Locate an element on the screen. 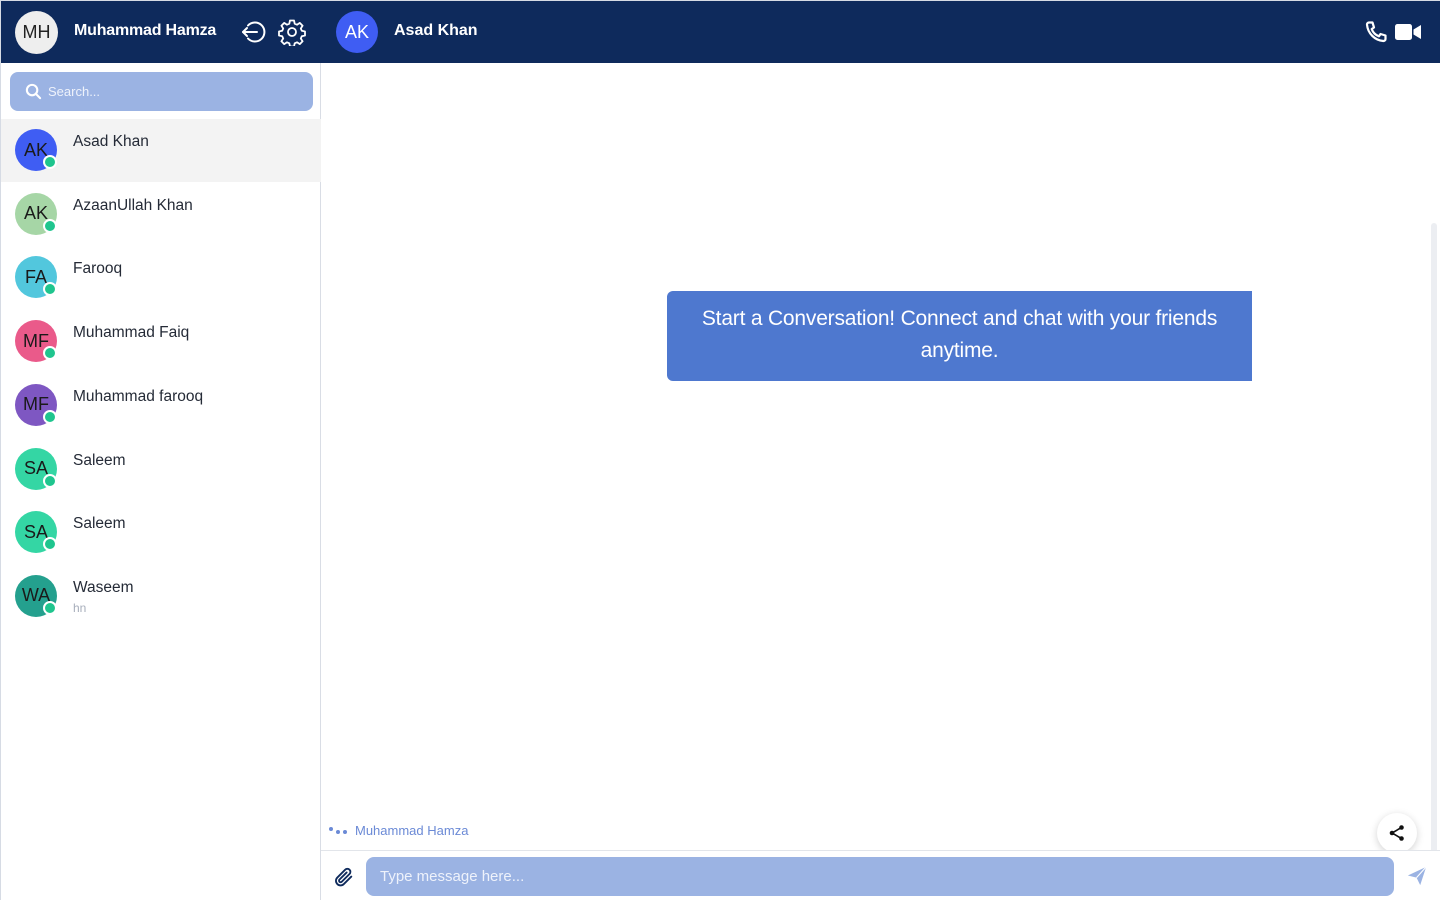 The height and width of the screenshot is (900, 1440). video-camera-icon is located at coordinates (1408, 32).